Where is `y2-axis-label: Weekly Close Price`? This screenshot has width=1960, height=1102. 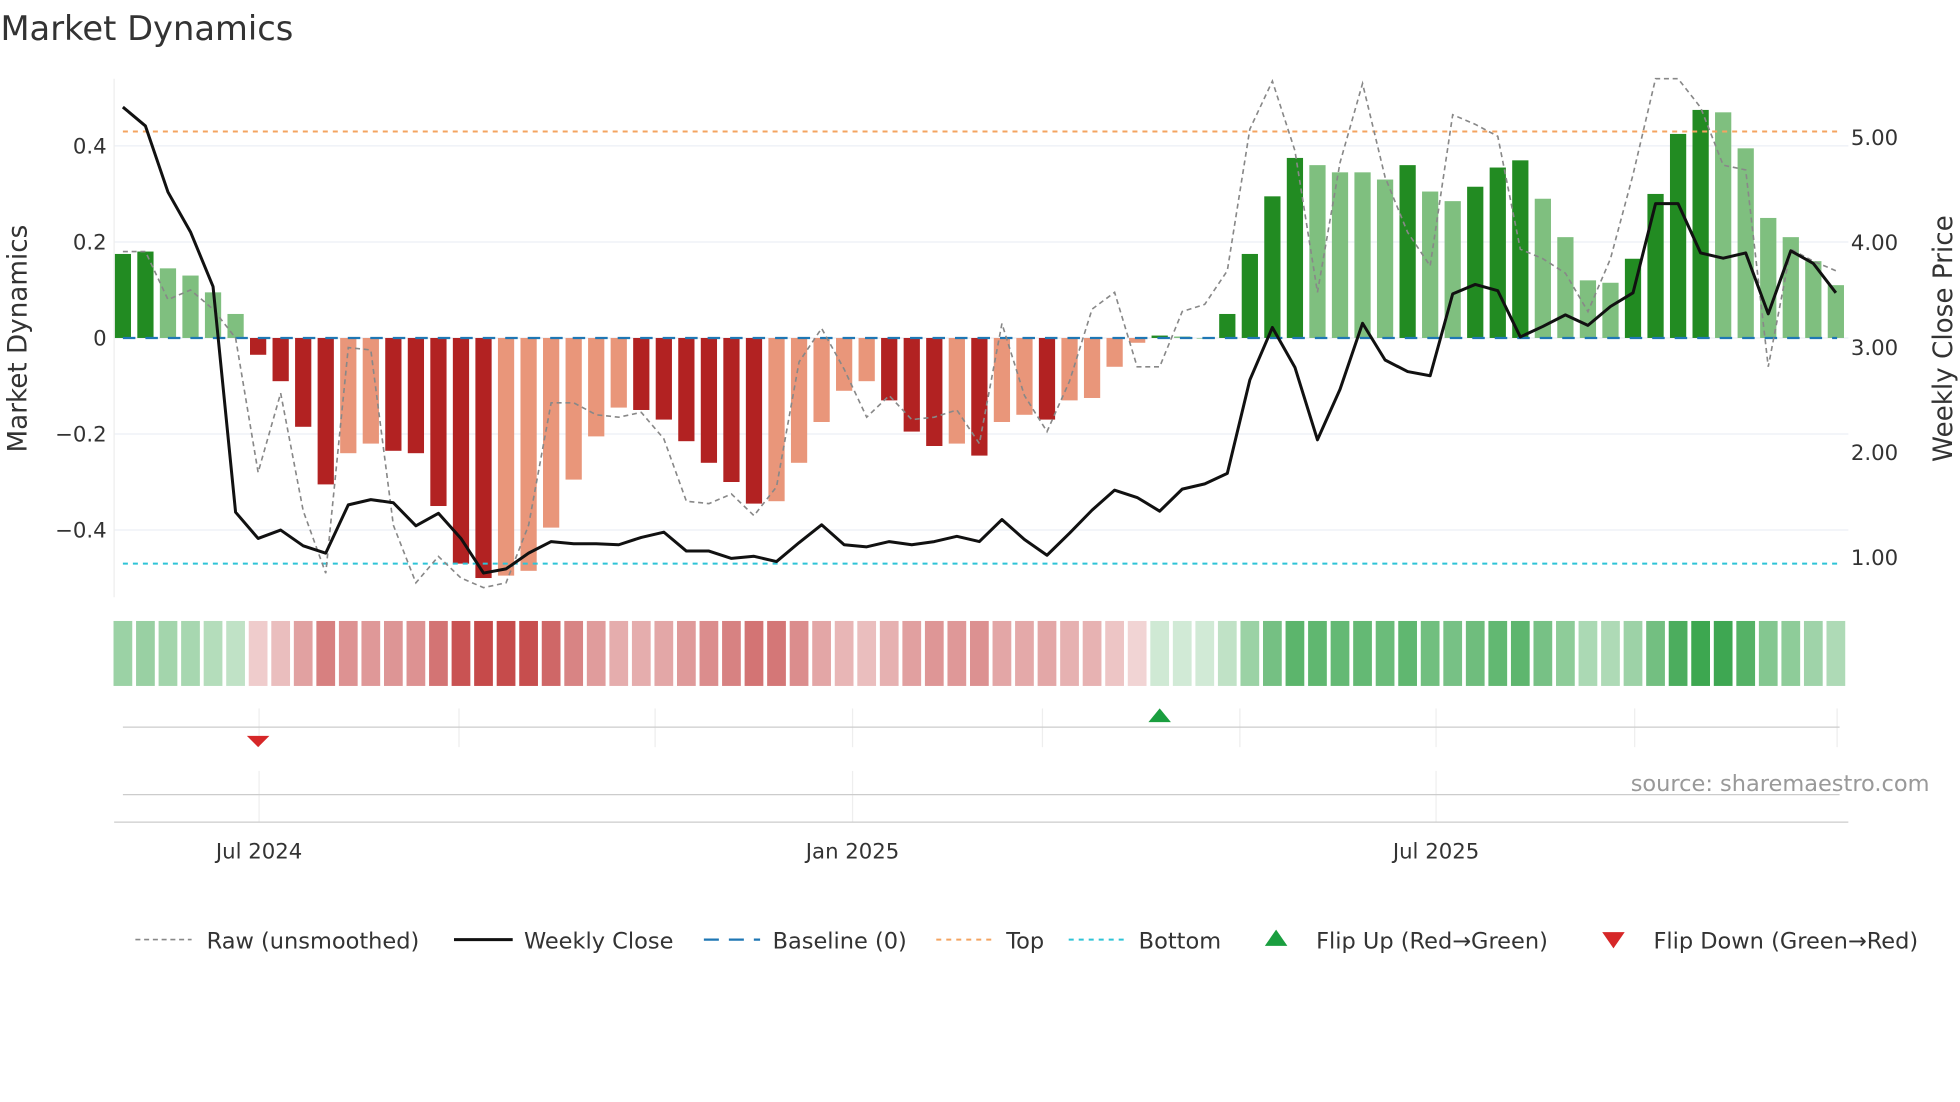
y2-axis-label: Weekly Close Price is located at coordinates (1944, 338).